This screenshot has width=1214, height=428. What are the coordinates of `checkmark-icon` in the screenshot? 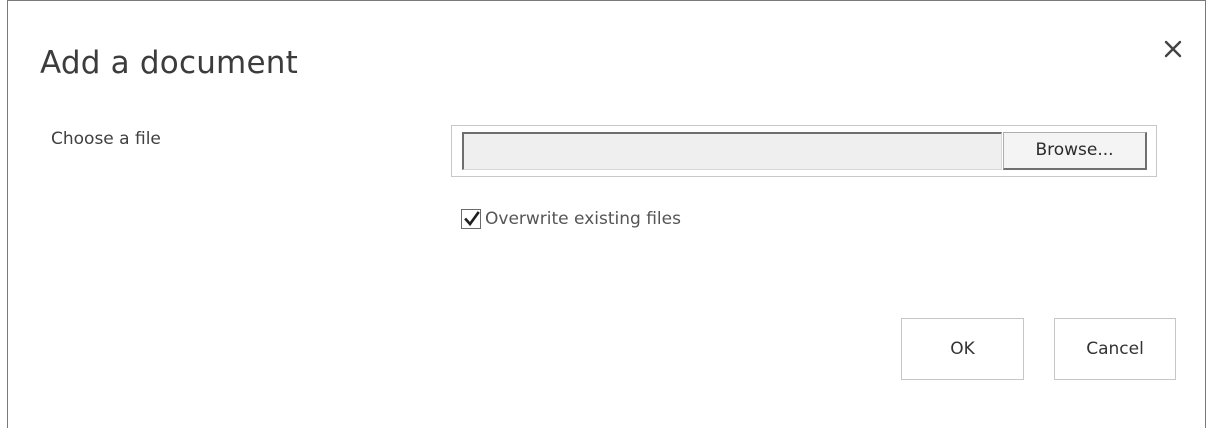 It's located at (472, 219).